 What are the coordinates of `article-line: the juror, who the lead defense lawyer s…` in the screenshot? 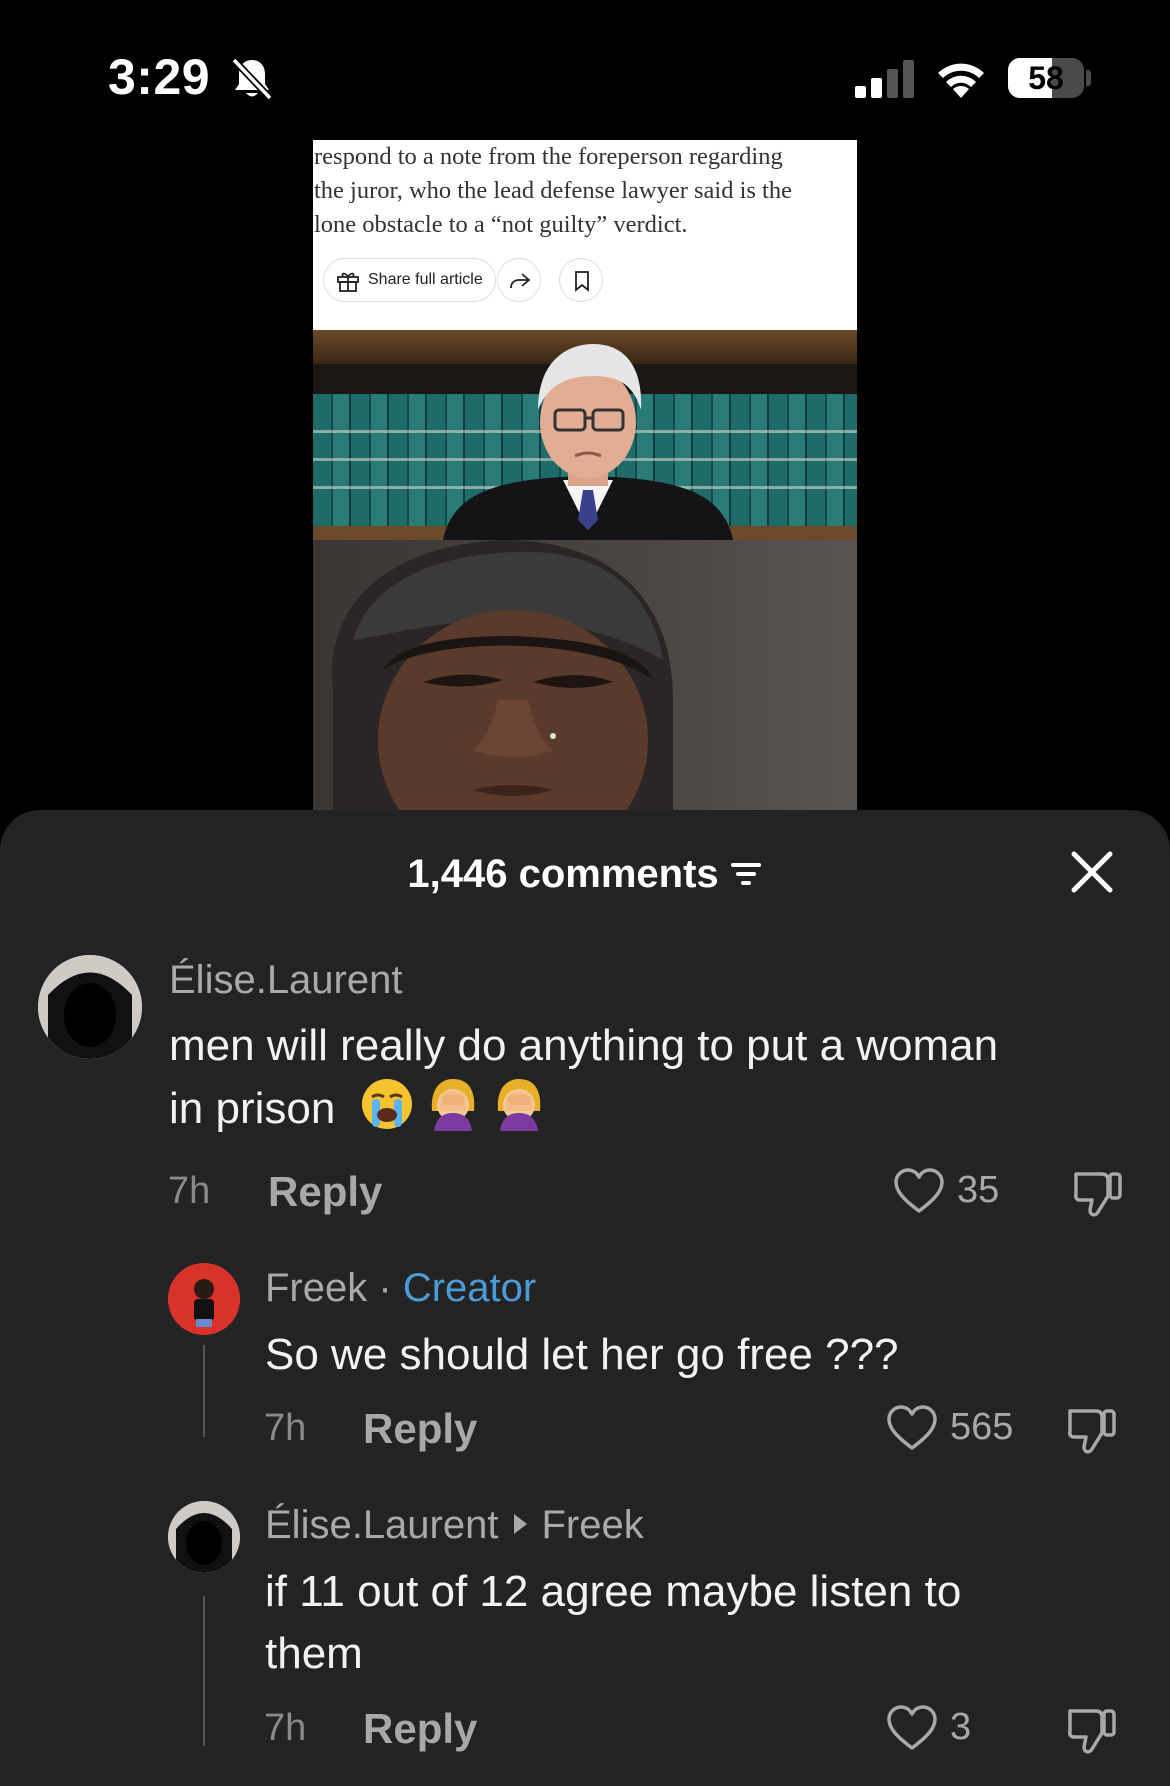 It's located at (553, 190).